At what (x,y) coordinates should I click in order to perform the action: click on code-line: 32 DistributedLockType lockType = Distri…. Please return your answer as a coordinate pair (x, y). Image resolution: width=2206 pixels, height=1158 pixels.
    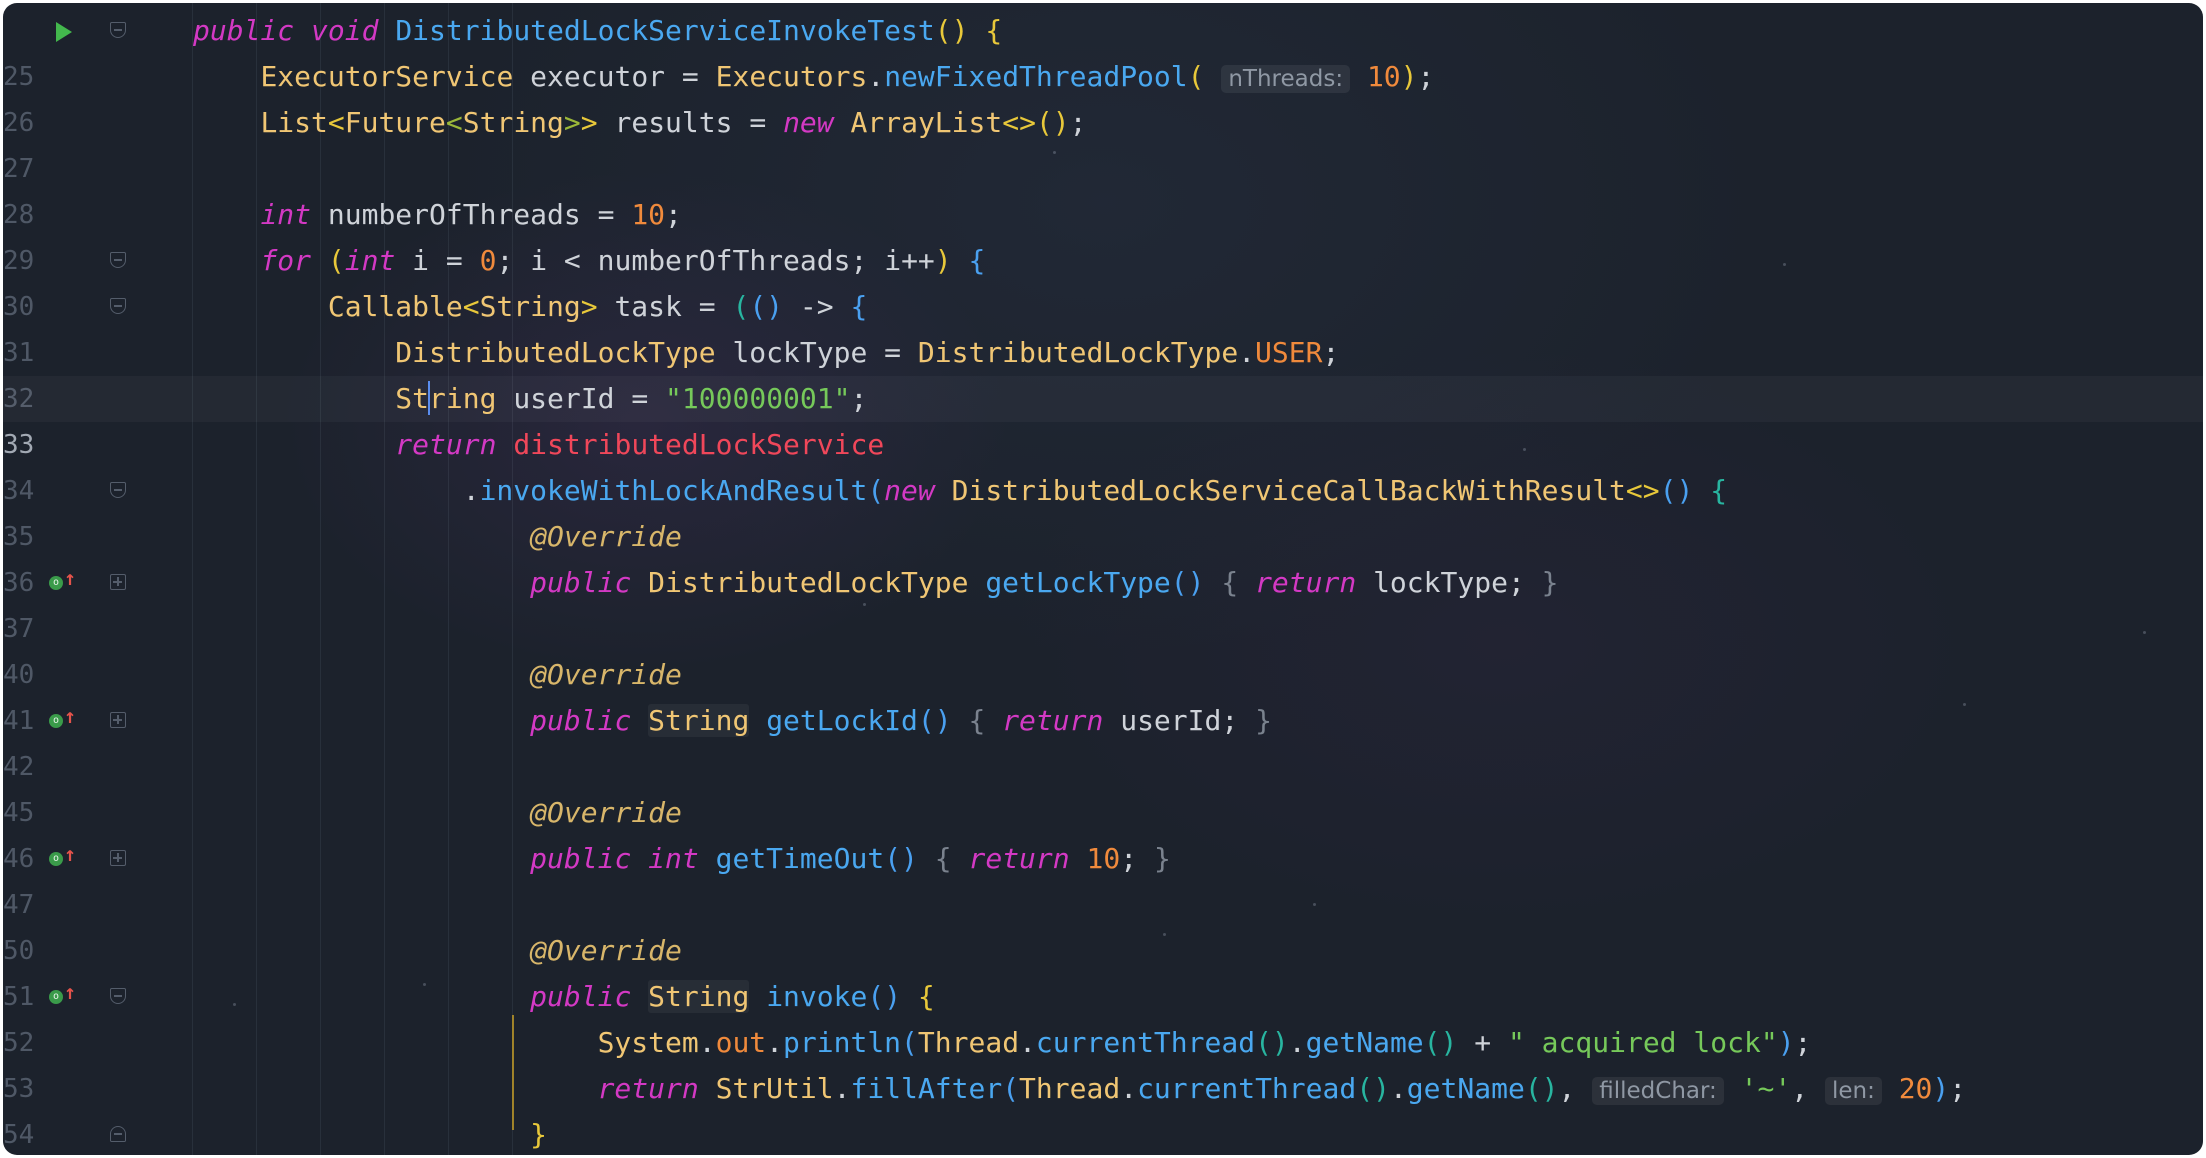
    Looking at the image, I should click on (1103, 372).